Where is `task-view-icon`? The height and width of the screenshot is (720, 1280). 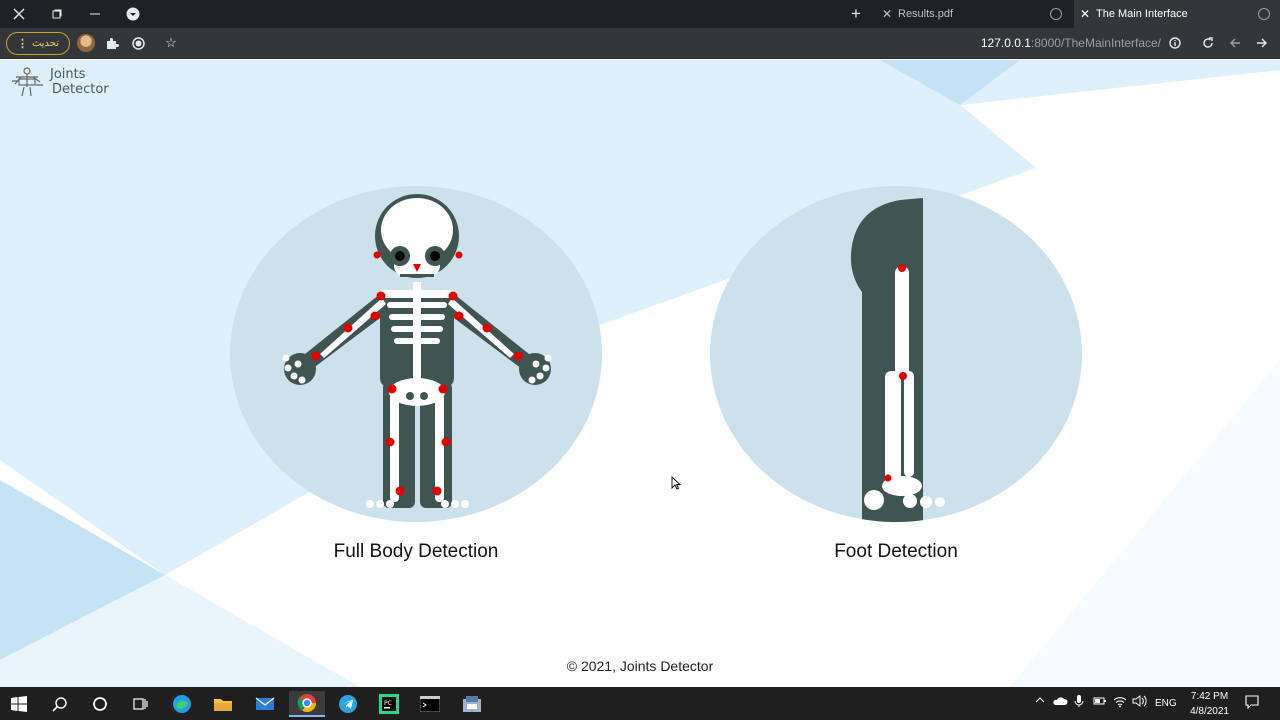 task-view-icon is located at coordinates (140, 704).